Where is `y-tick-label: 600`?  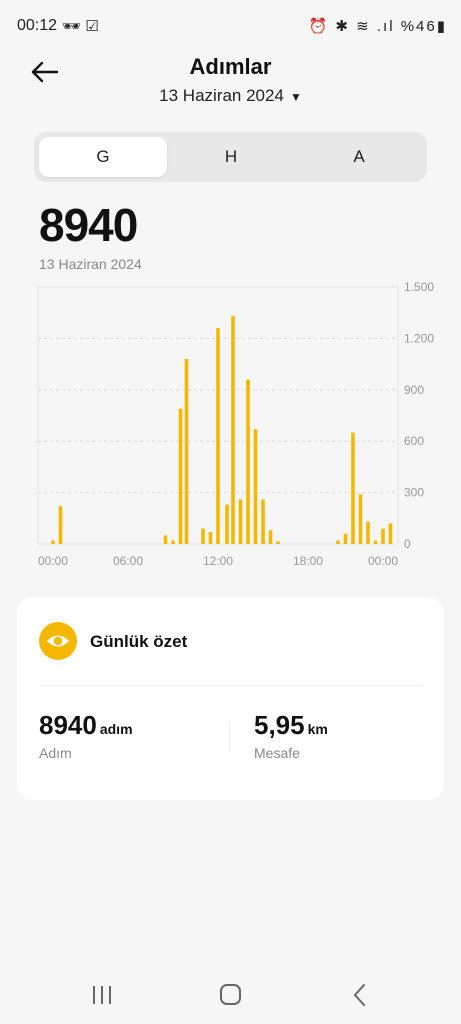 y-tick-label: 600 is located at coordinates (414, 441).